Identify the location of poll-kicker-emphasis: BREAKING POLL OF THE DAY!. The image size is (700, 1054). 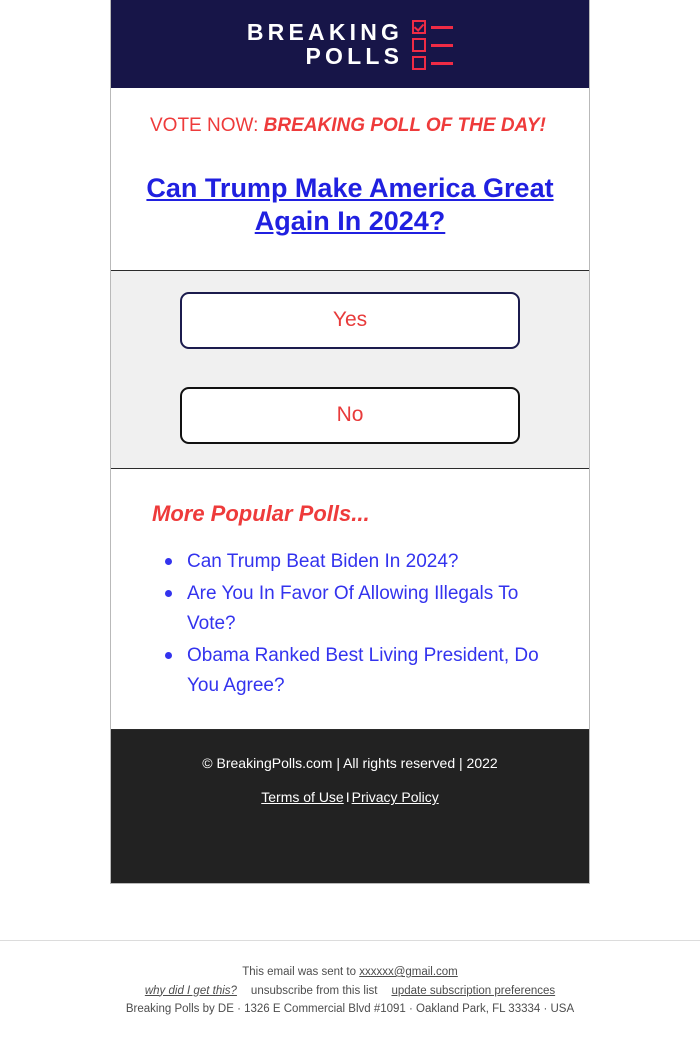
(404, 125).